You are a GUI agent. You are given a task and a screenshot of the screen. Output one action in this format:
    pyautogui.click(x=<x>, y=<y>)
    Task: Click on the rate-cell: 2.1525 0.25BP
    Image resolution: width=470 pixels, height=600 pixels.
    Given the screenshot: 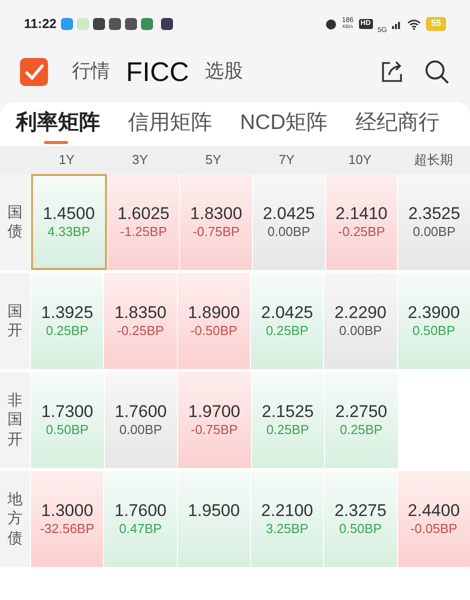 What is the action you would take?
    pyautogui.click(x=288, y=420)
    